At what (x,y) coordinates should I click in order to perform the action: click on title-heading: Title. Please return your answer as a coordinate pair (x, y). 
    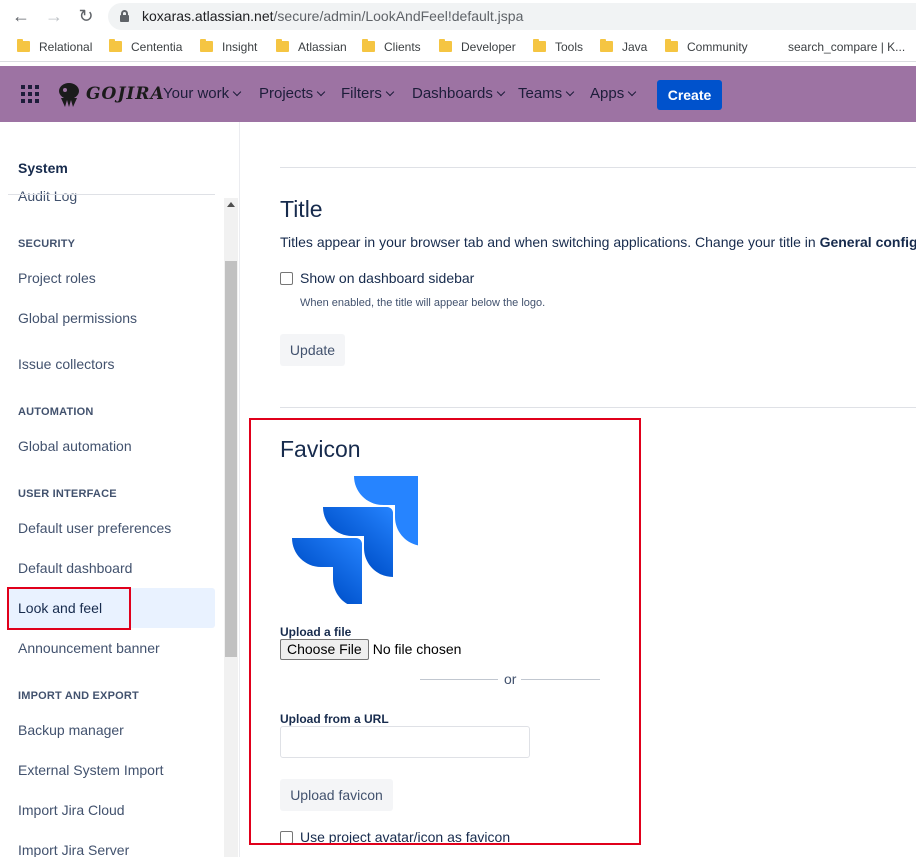
    Looking at the image, I should click on (301, 209).